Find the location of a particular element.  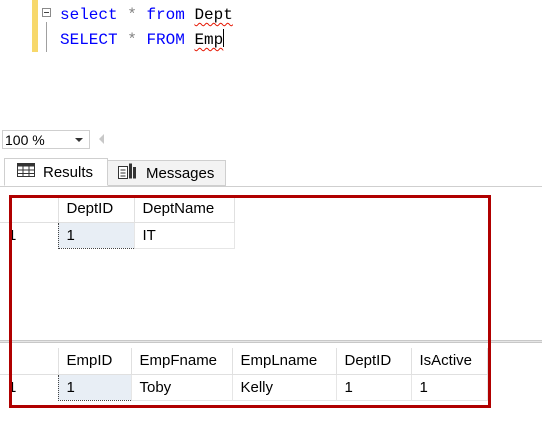

column-header: DeptName is located at coordinates (184, 209).